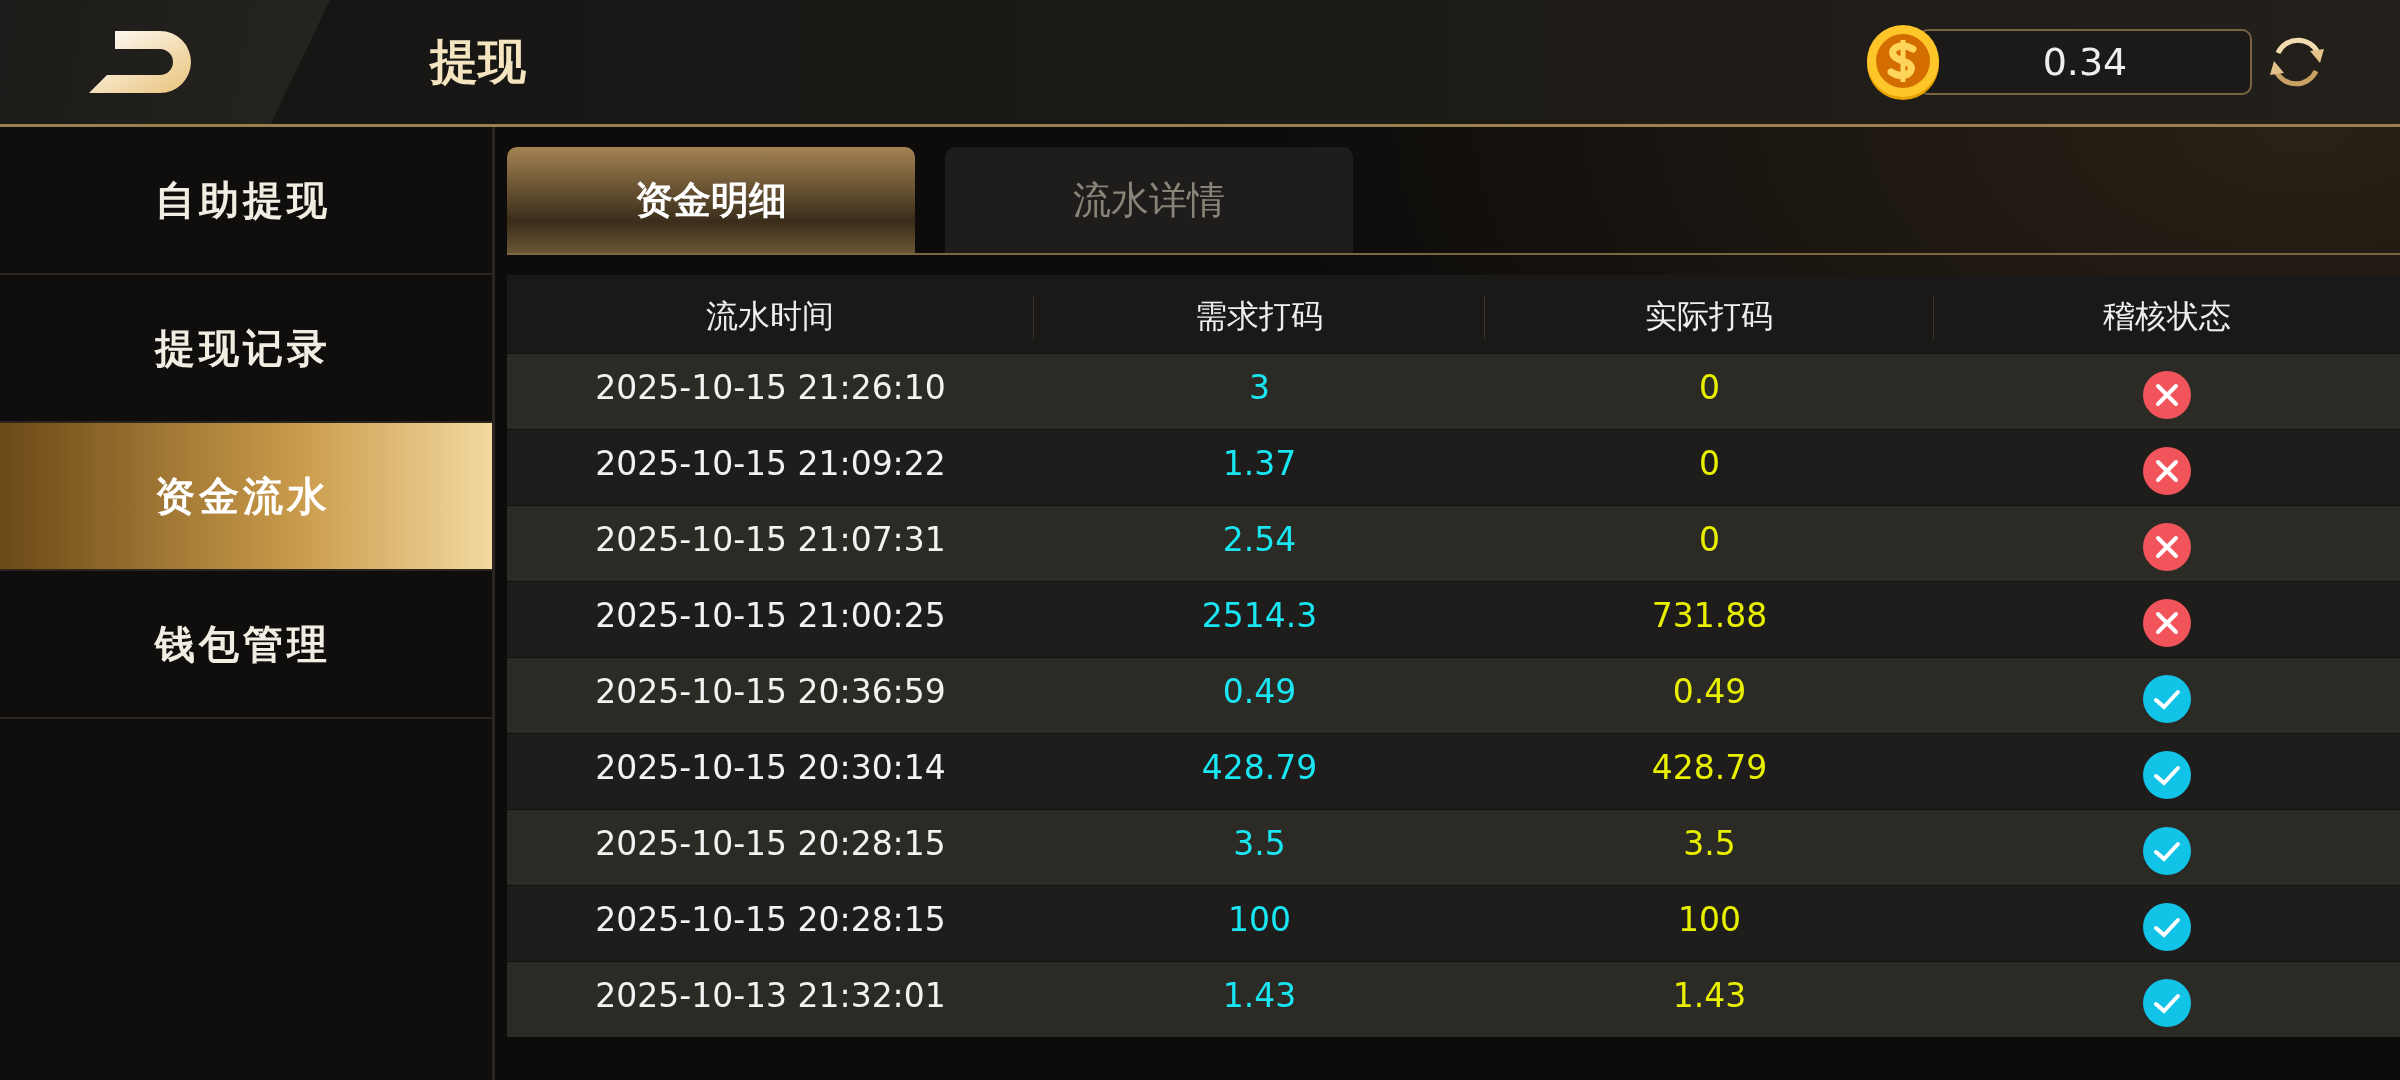 The height and width of the screenshot is (1080, 2400). I want to click on column-header: 实际打码, so click(1709, 317).